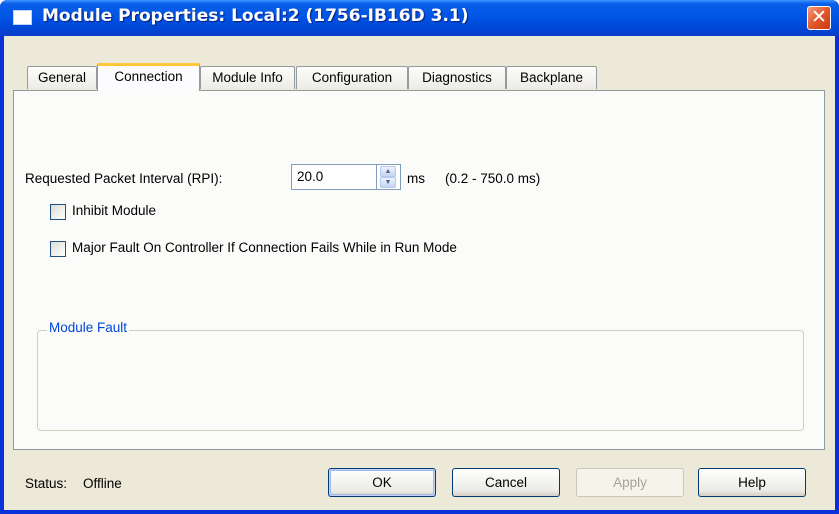 This screenshot has height=514, width=839. What do you see at coordinates (551, 77) in the screenshot?
I see `tab-backplane: Backplane` at bounding box center [551, 77].